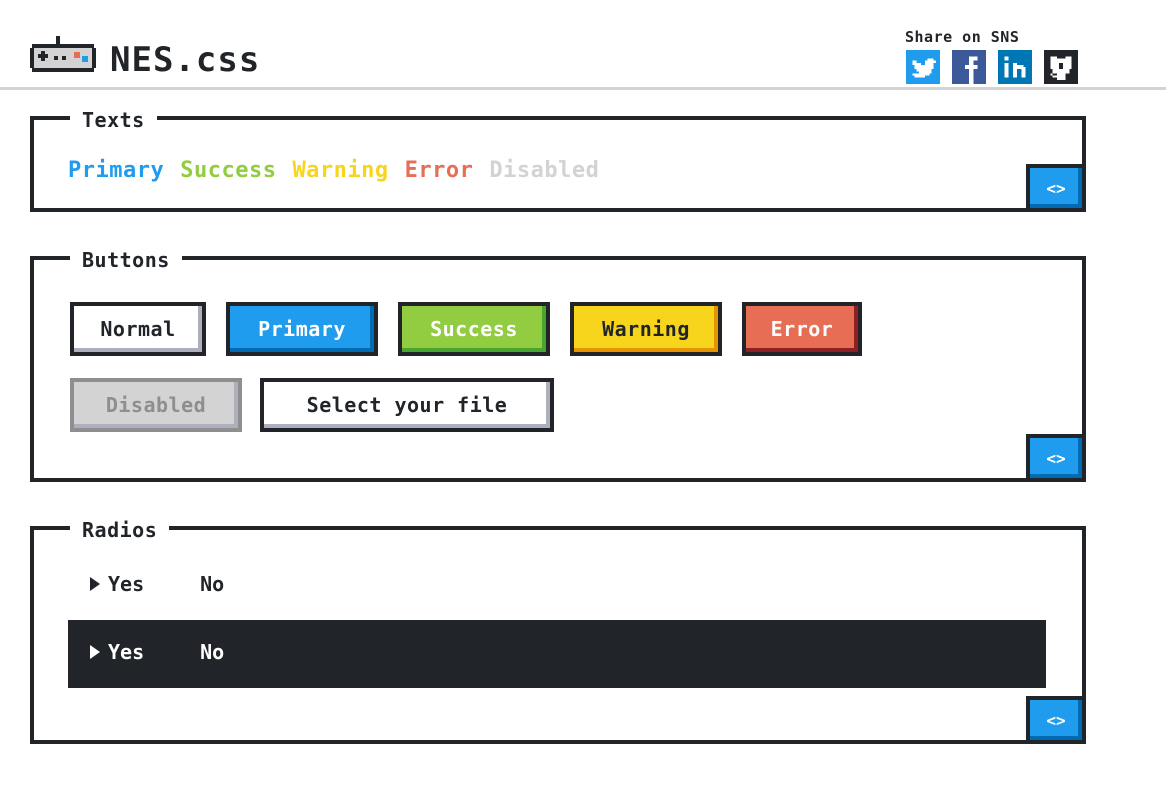 This screenshot has width=1166, height=802. Describe the element at coordinates (474, 329) in the screenshot. I see `success-button: Success` at that location.